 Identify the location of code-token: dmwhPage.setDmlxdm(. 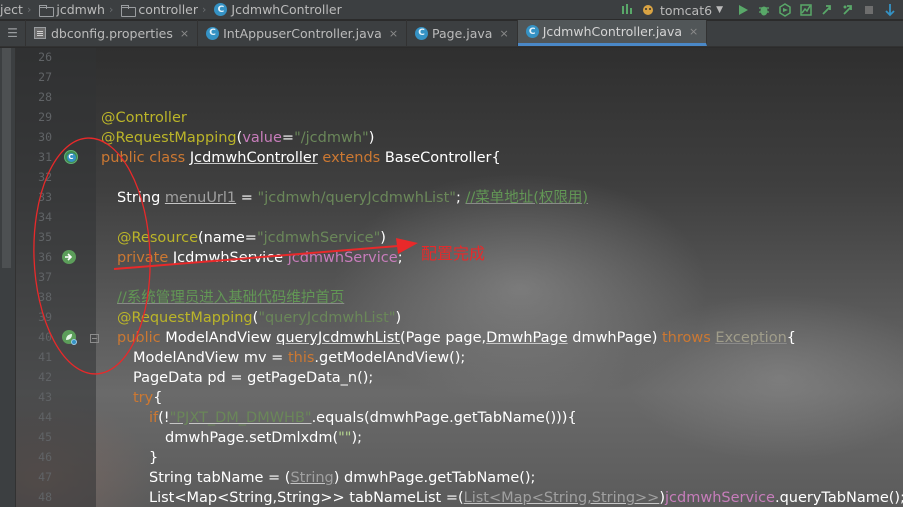
(252, 438).